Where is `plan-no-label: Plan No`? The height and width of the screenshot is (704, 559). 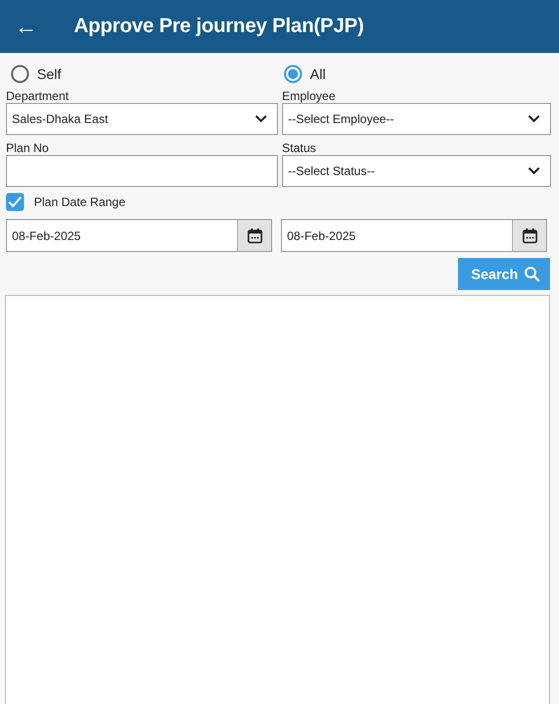 plan-no-label: Plan No is located at coordinates (28, 148).